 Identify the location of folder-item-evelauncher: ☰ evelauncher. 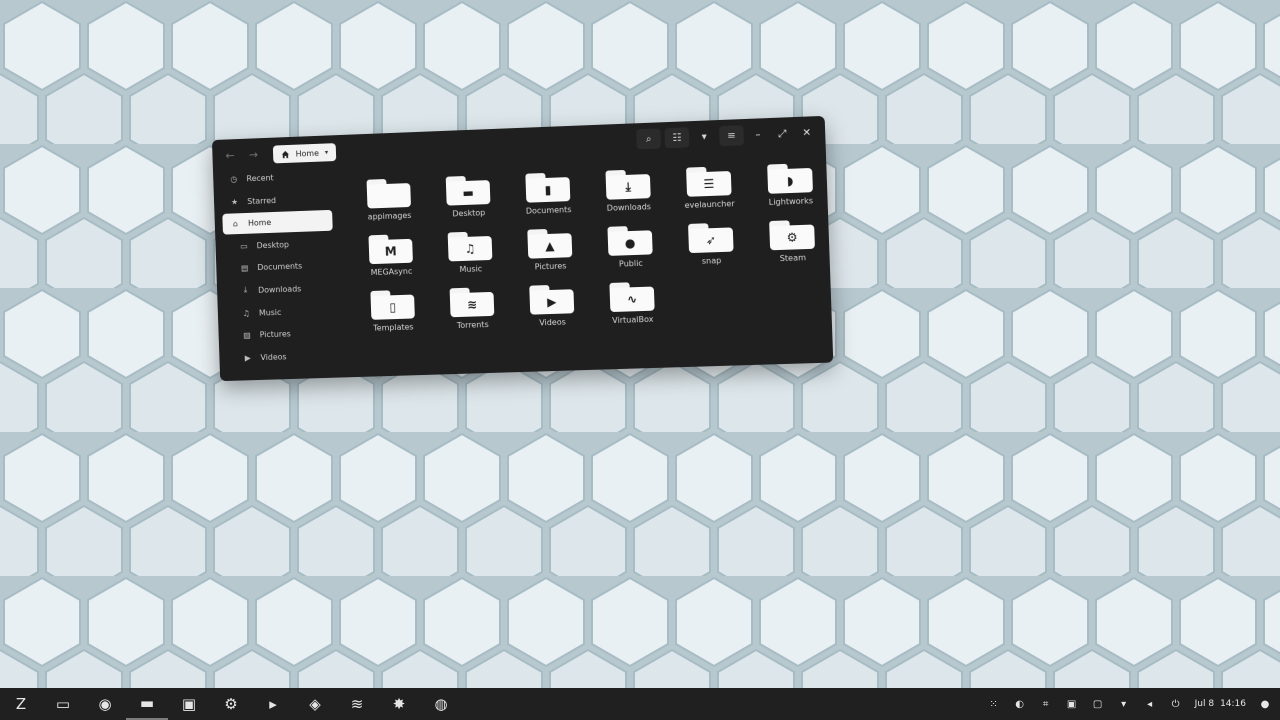
(709, 194).